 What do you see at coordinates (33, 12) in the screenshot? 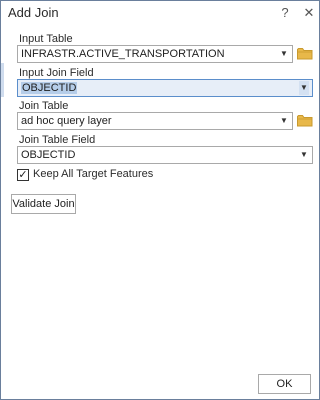
I see `dialog-title: Add Join` at bounding box center [33, 12].